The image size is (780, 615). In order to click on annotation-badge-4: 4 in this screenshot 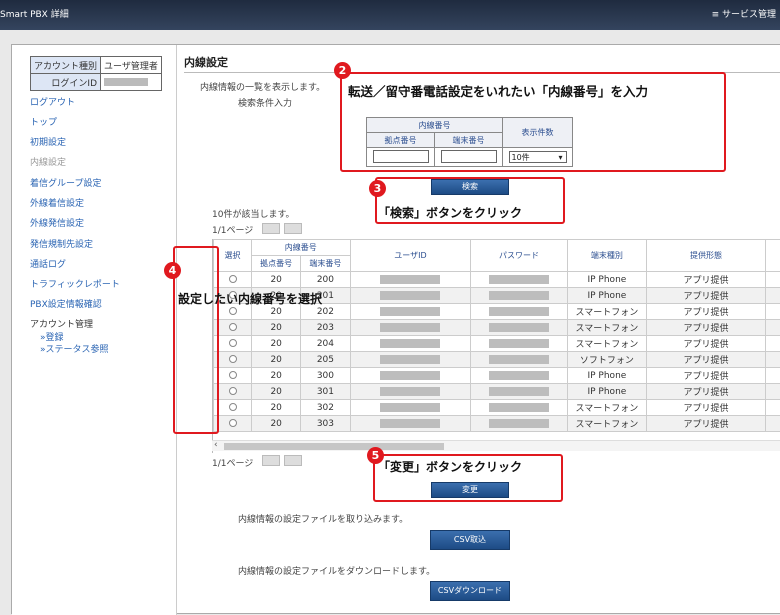, I will do `click(172, 270)`.